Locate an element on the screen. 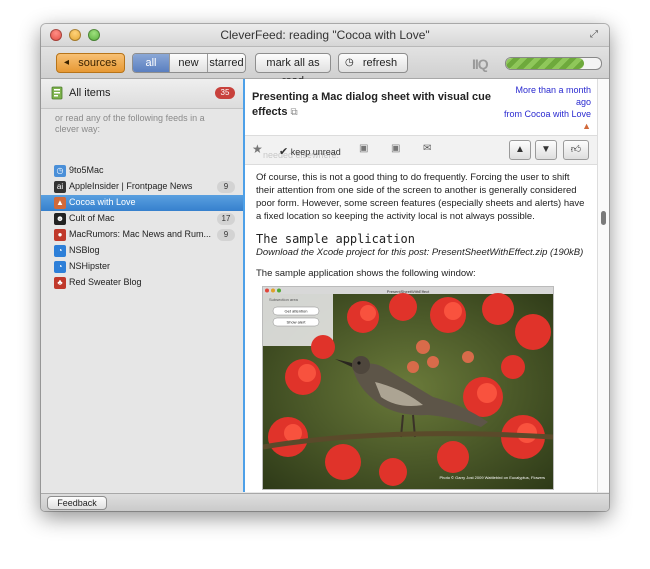 The height and width of the screenshot is (569, 650). feed-label: Cult of Mac is located at coordinates (92, 218).